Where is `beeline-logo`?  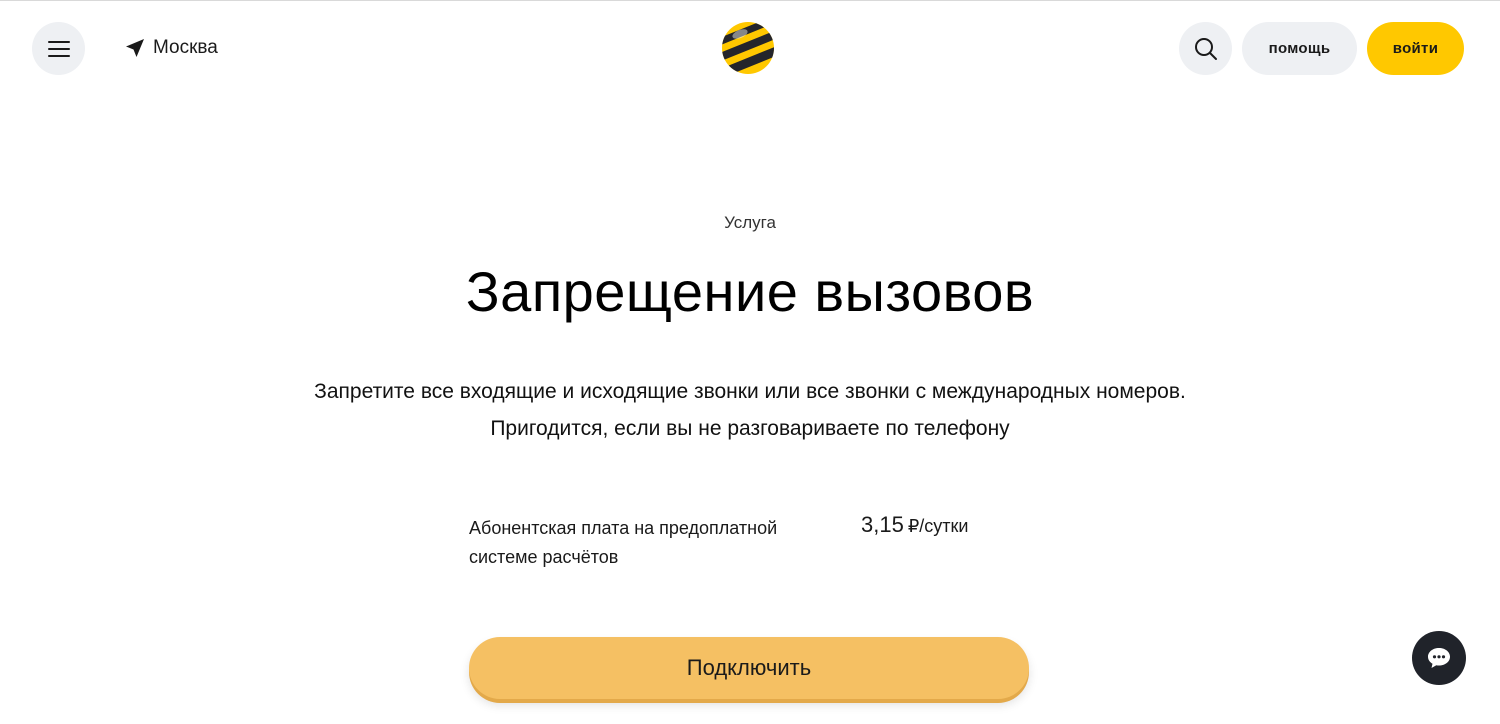
beeline-logo is located at coordinates (748, 48).